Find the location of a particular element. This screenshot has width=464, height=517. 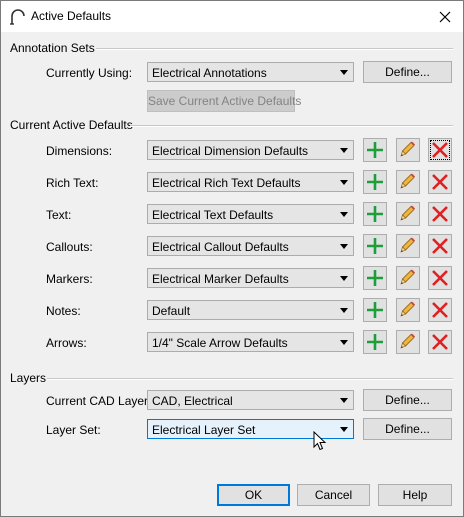

arrows-delete-button is located at coordinates (440, 342).